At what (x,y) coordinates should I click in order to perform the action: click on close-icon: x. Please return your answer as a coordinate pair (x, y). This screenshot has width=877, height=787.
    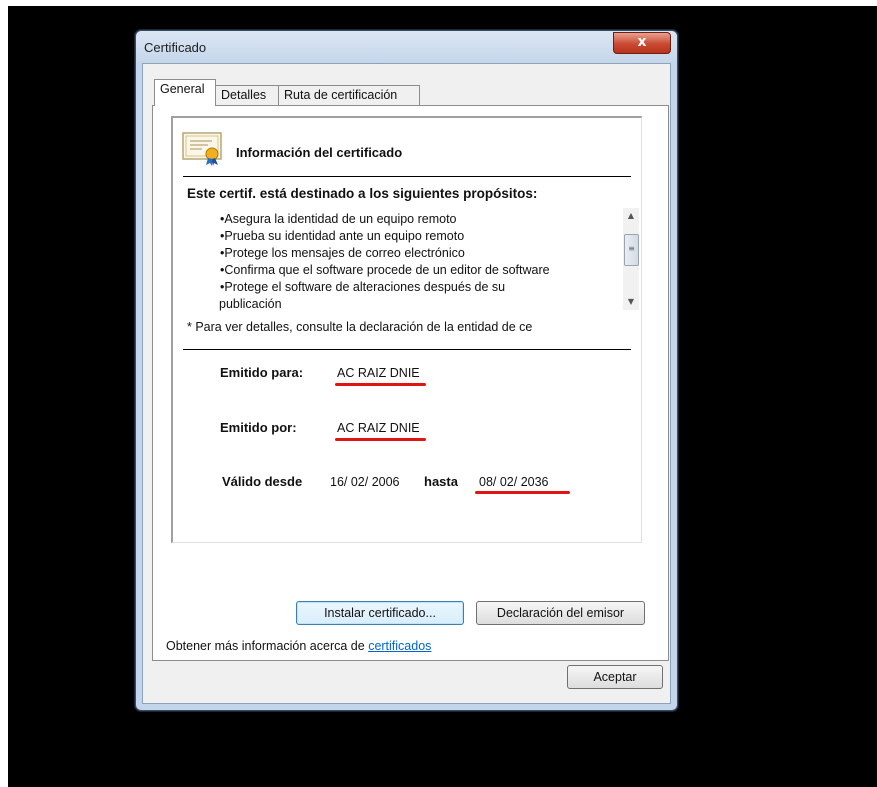
    Looking at the image, I should click on (642, 42).